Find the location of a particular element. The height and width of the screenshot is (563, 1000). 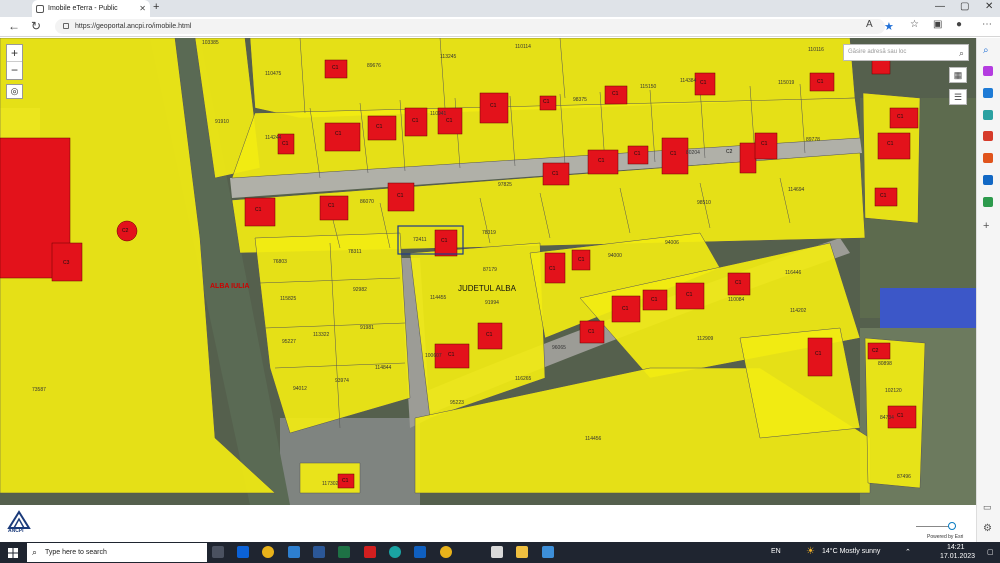

county-label: JUDETUL ALBA is located at coordinates (487, 288).